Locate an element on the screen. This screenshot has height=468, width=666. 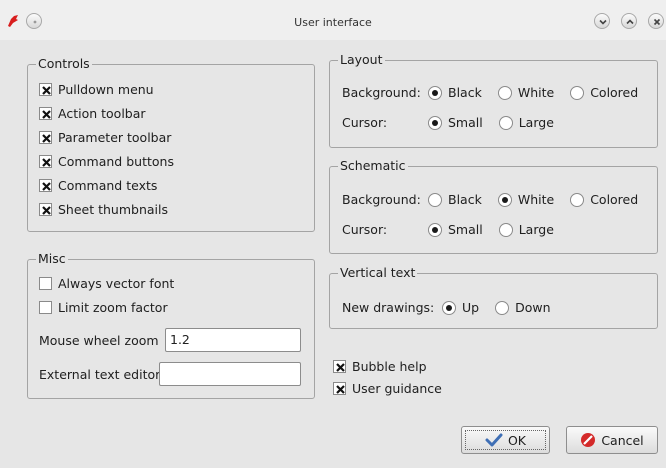
layout-cursor-label: Cursor: is located at coordinates (365, 122).